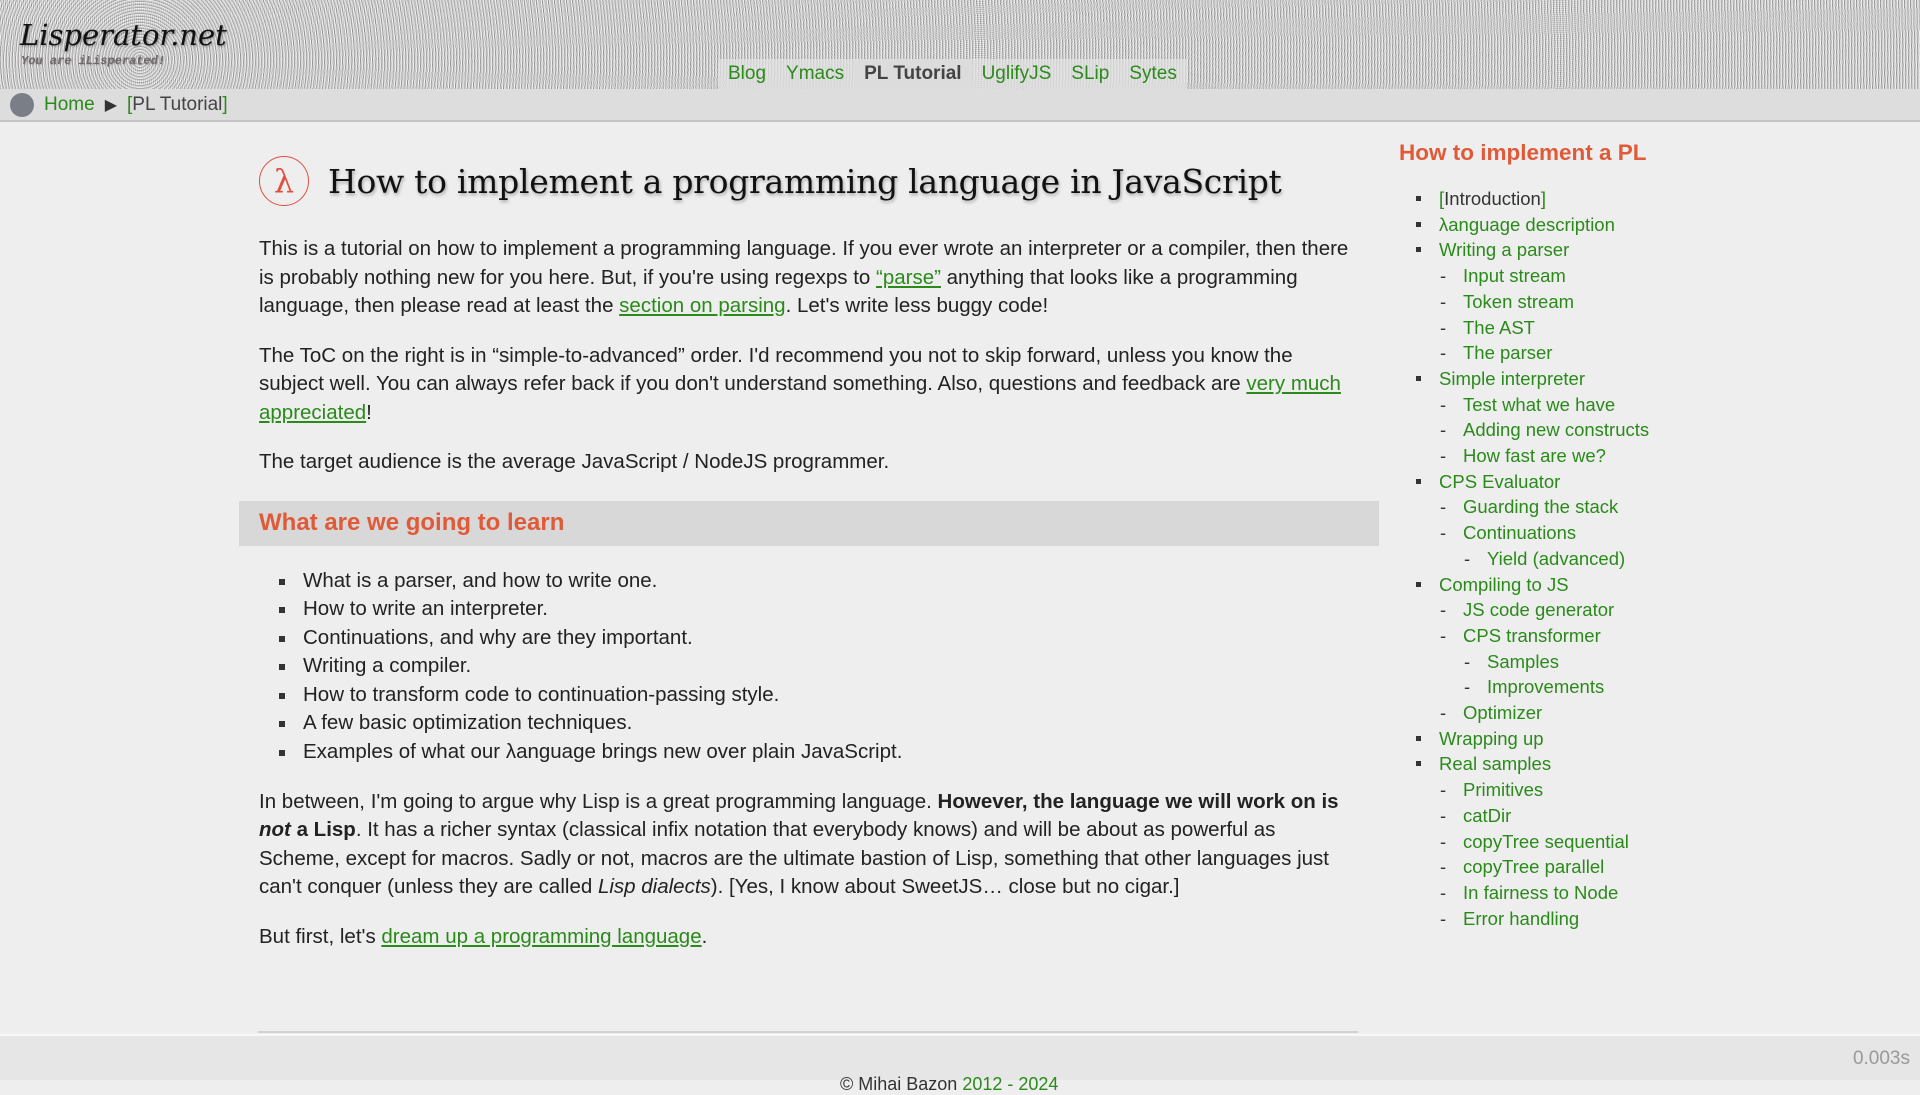 The height and width of the screenshot is (1095, 1920). Describe the element at coordinates (1487, 815) in the screenshot. I see `toc-link: catDir` at that location.